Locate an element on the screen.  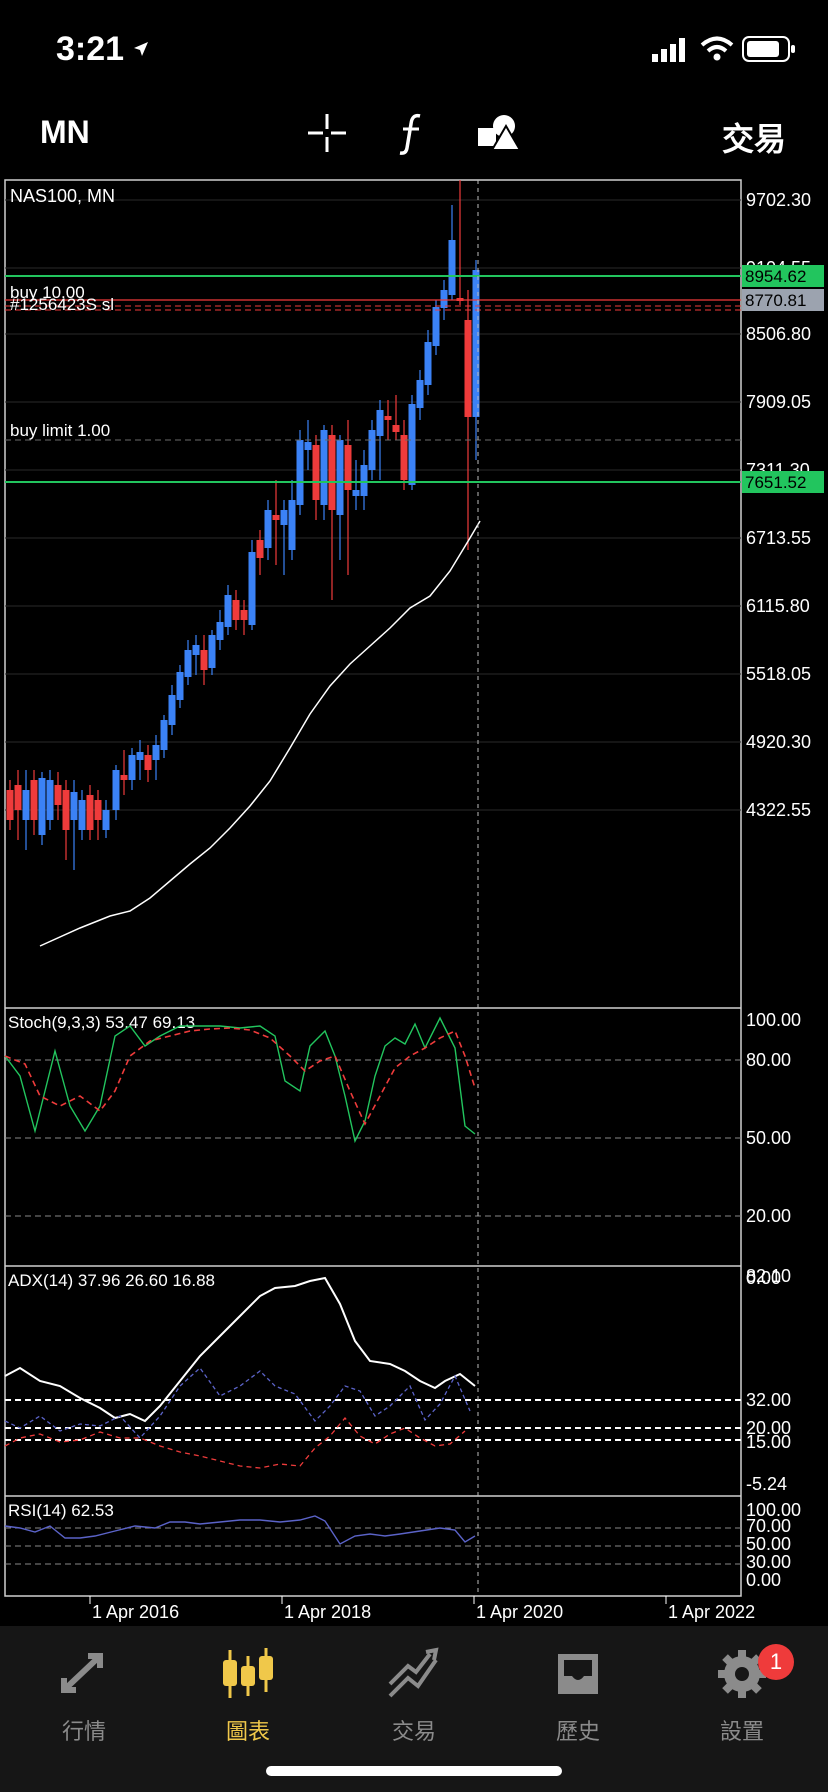
x-tick-label: 1 Apr 2022 is located at coordinates (711, 1612).